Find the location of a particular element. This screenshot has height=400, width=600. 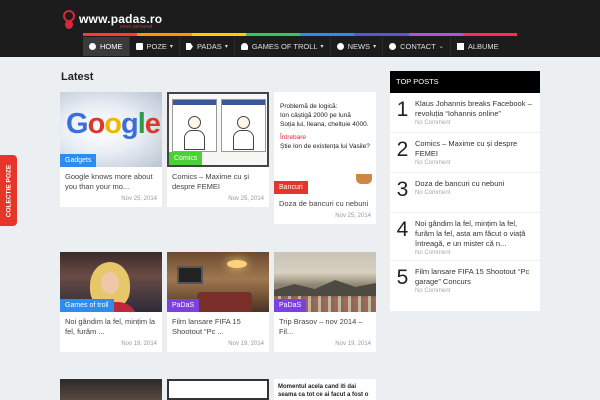

top-post-item: 3 Doza de bancuri cu nebuni No Comment is located at coordinates (465, 193).